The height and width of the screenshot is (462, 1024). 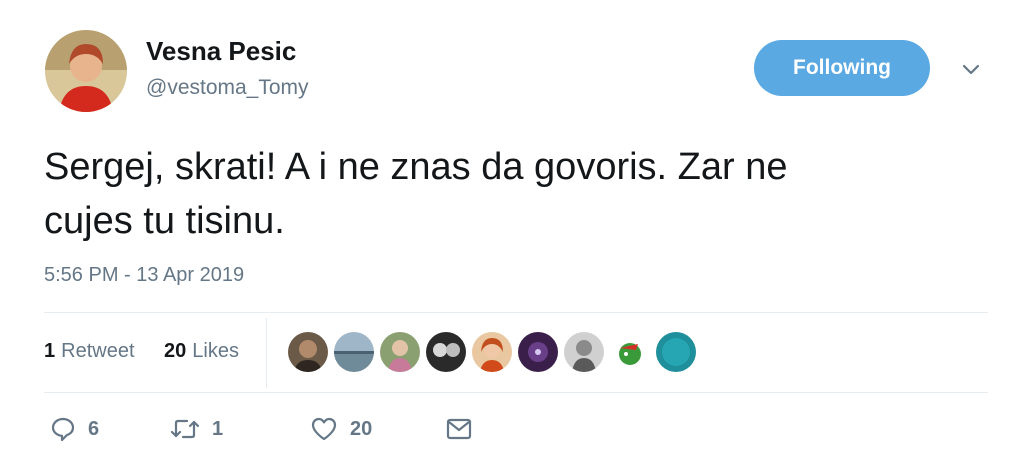 I want to click on chevron-down-icon, so click(x=971, y=69).